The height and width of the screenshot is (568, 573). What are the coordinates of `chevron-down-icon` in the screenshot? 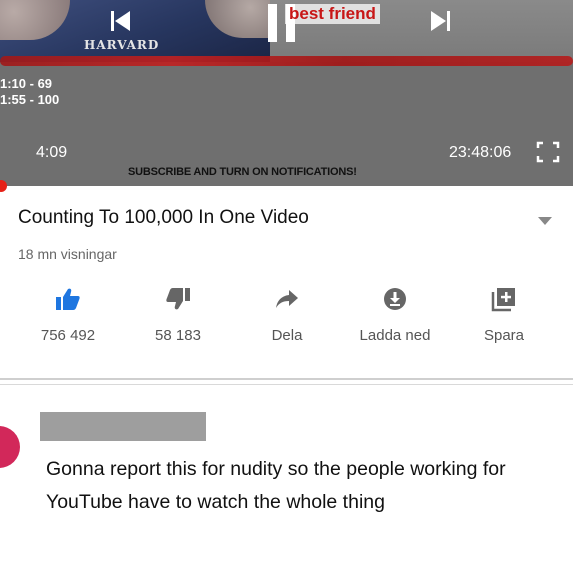 It's located at (545, 221).